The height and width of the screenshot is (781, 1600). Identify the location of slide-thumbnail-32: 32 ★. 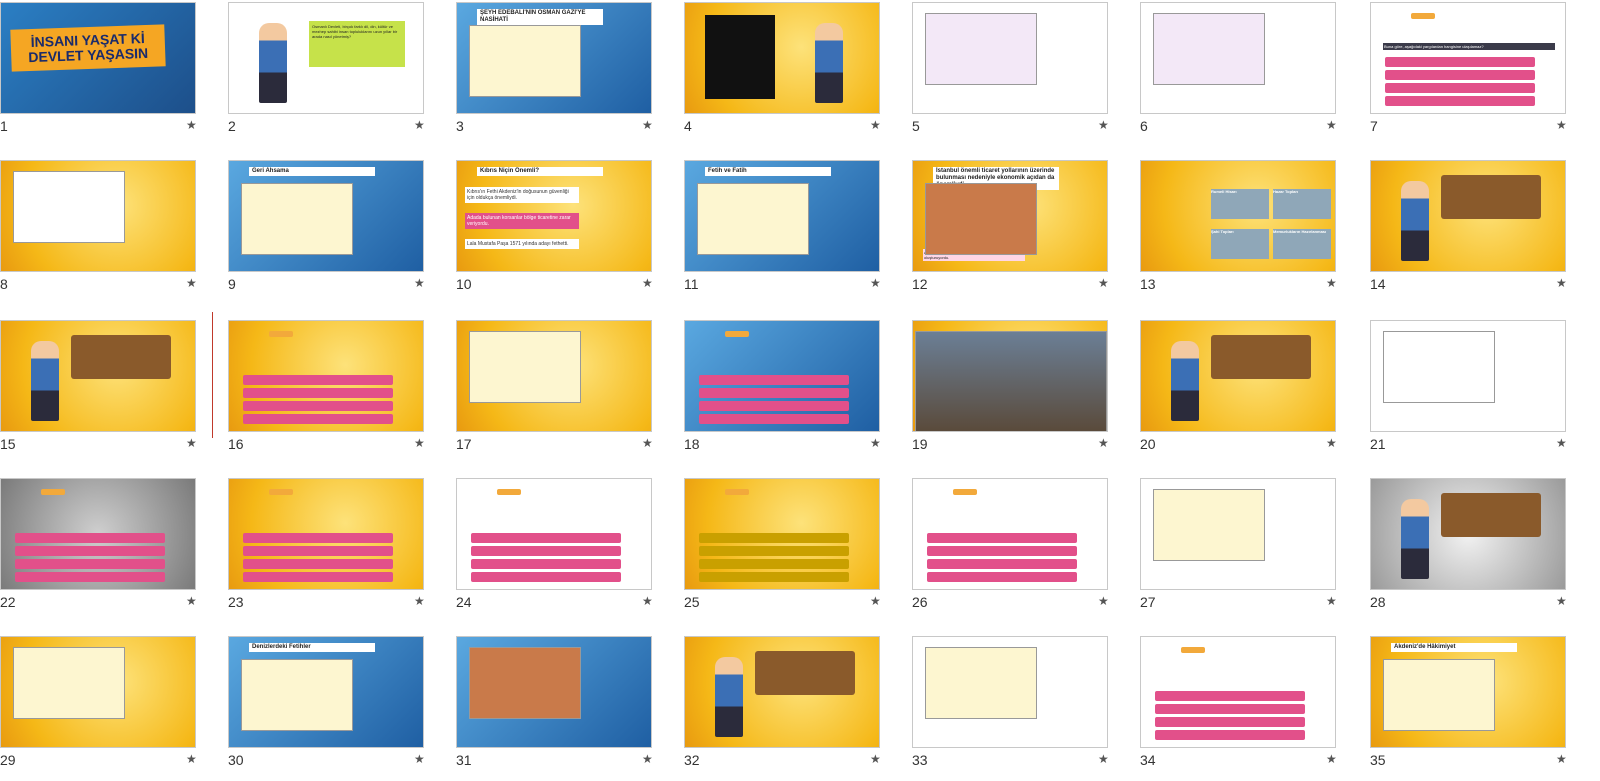
(798, 708).